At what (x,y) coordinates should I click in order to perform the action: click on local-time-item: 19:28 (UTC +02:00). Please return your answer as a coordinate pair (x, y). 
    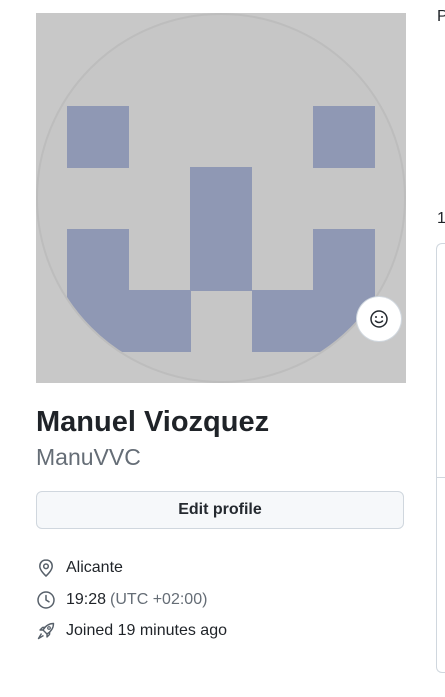
    Looking at the image, I should click on (121, 600).